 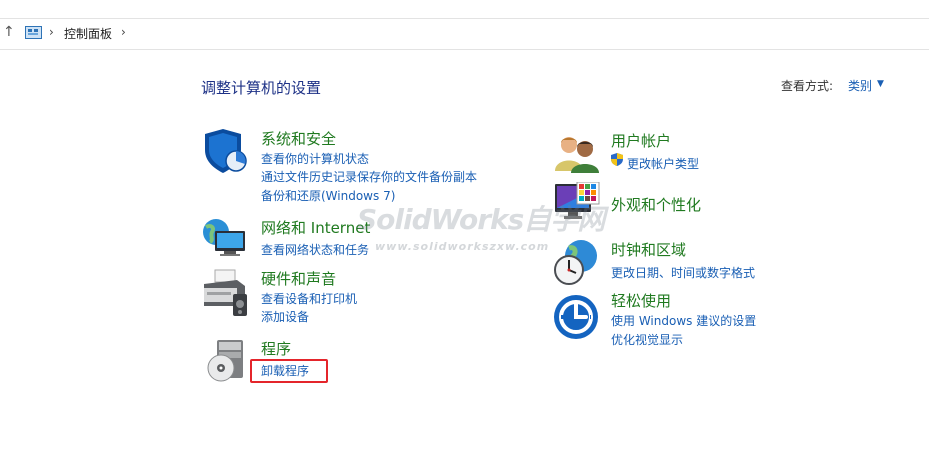 I want to click on category-programs: 程序, so click(x=276, y=348).